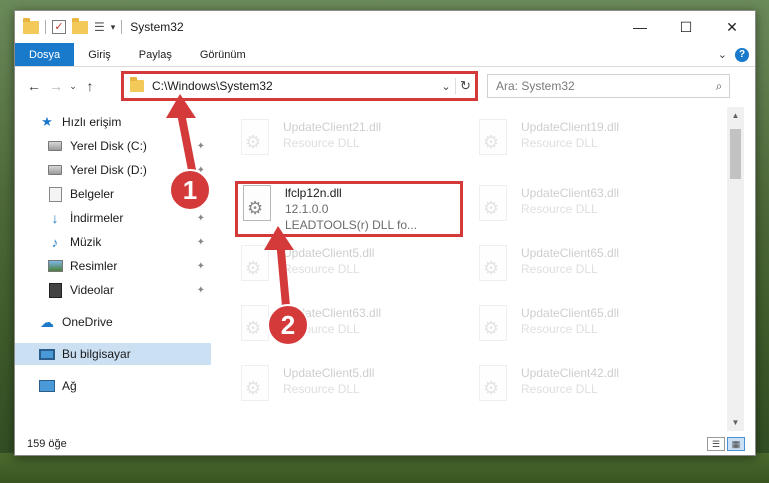  Describe the element at coordinates (294, 86) in the screenshot. I see `address-path: C:\Windows\System32` at that location.